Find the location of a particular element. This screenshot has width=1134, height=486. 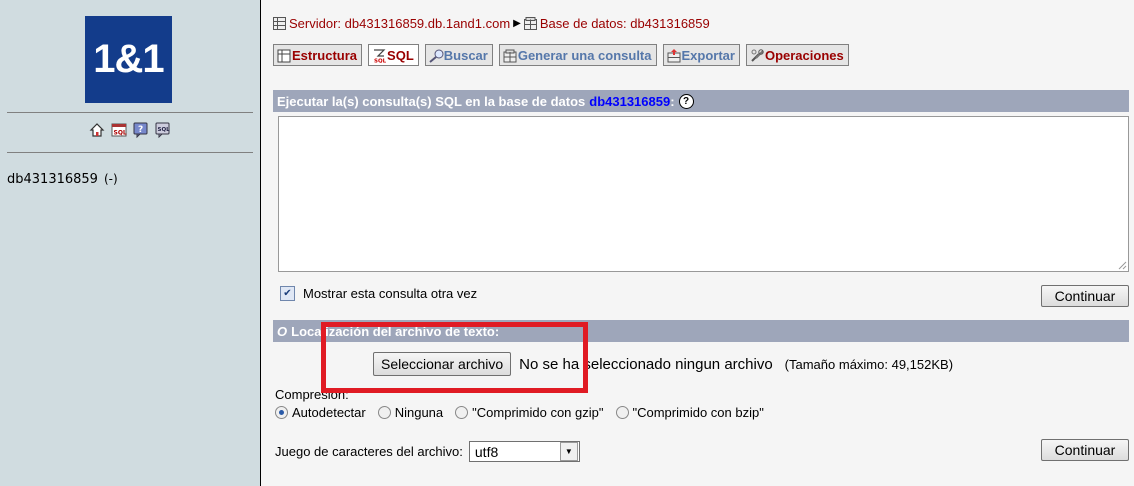

database-list-item: db431316859 (-) is located at coordinates (62, 179).